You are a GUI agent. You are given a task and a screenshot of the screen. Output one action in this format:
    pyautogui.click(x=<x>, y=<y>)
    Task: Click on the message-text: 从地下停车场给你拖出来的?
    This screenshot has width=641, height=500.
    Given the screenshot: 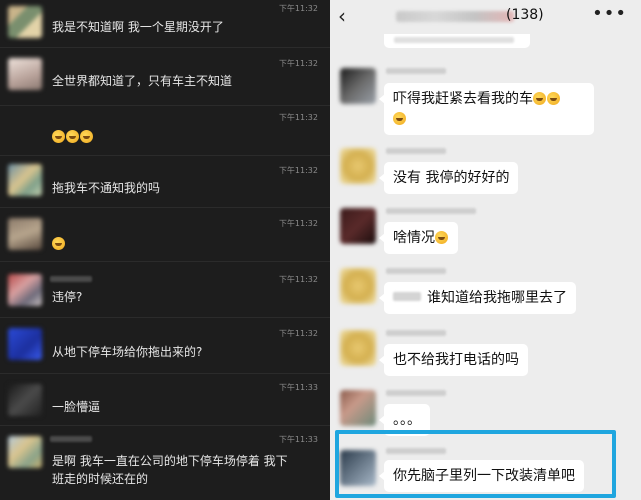 What is the action you would take?
    pyautogui.click(x=127, y=352)
    